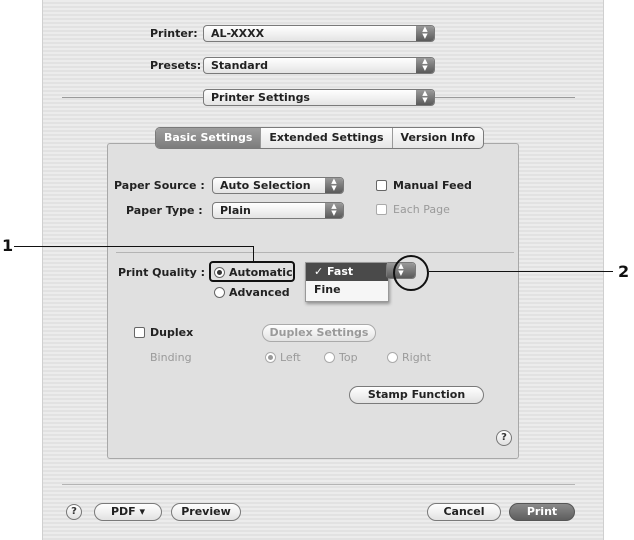 The width and height of the screenshot is (634, 540). Describe the element at coordinates (290, 357) in the screenshot. I see `binding-left-label: Left` at that location.